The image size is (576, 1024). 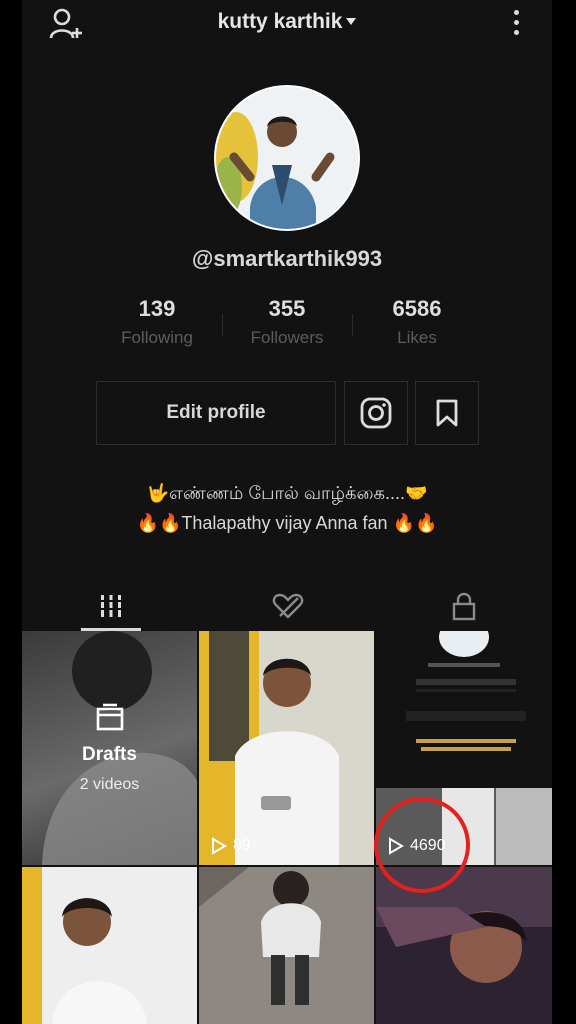 I want to click on account-switcher: kutty karthik, so click(x=287, y=22).